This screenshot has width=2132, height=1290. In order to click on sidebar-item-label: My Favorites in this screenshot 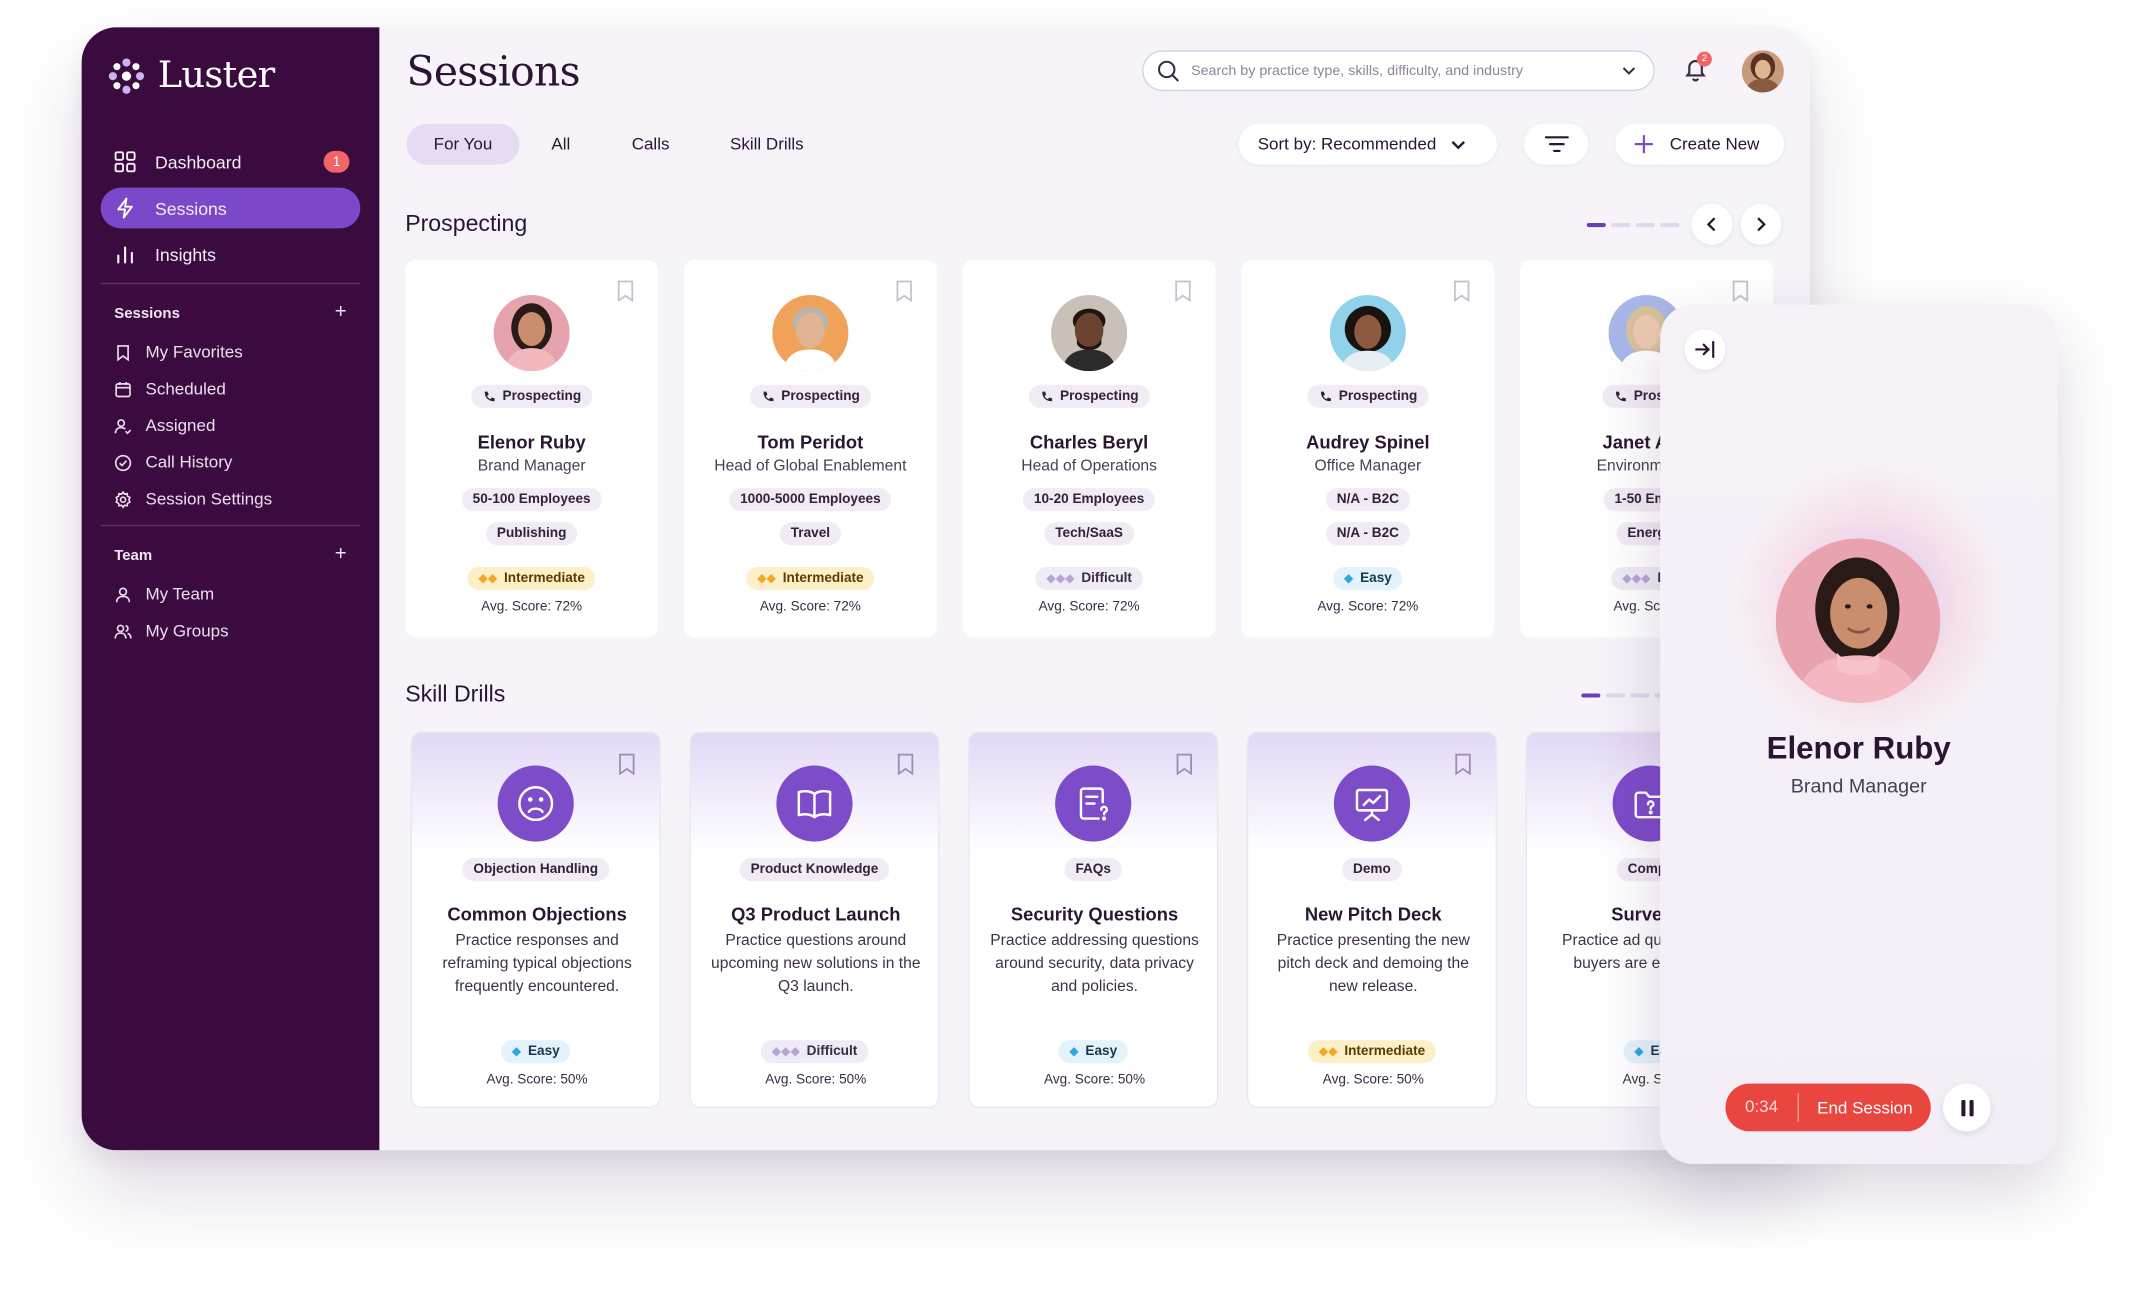, I will do `click(194, 352)`.